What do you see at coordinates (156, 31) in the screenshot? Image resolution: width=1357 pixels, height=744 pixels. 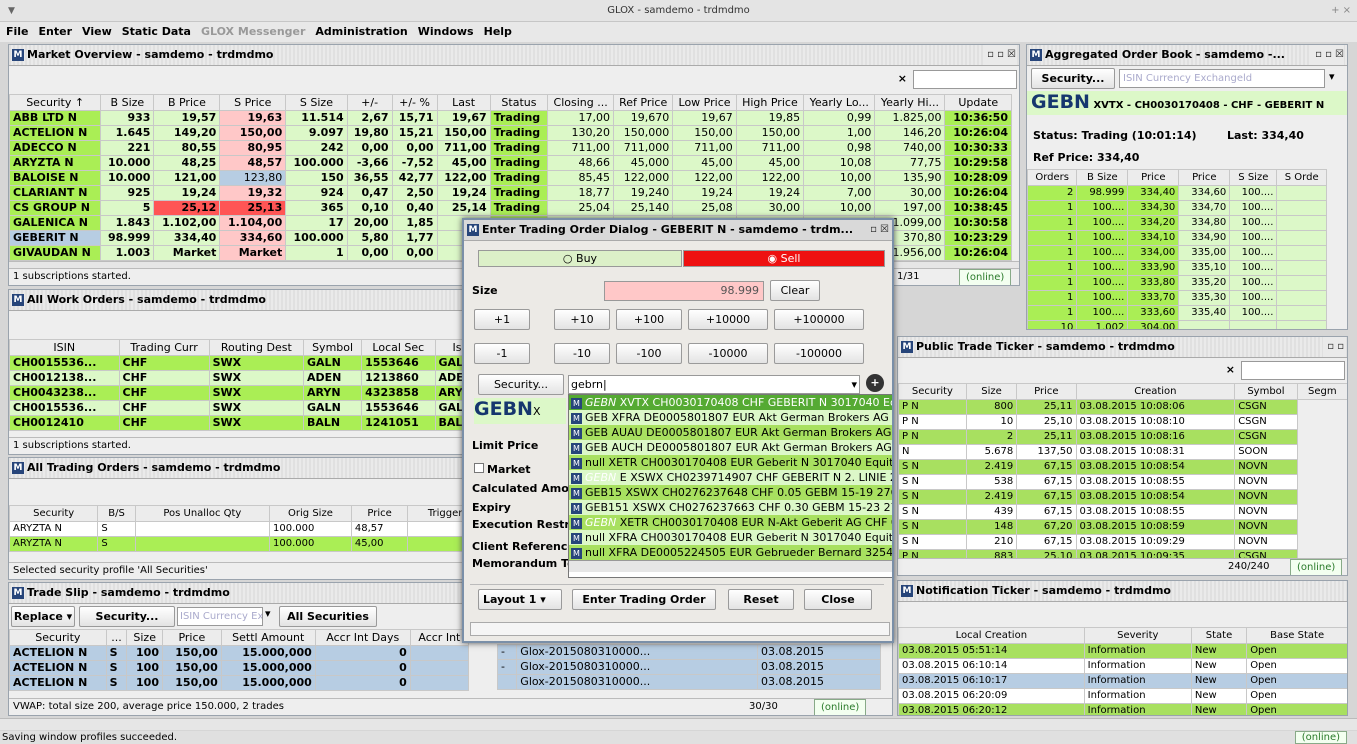 I see `menu-item: Static Data` at bounding box center [156, 31].